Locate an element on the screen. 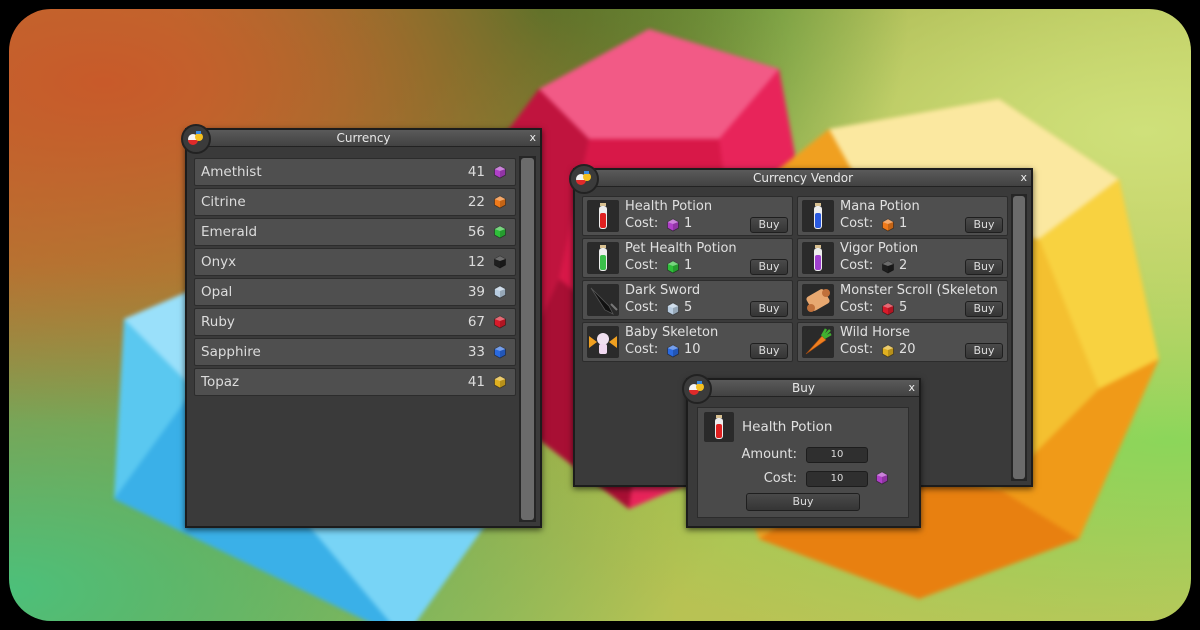 The width and height of the screenshot is (1200, 630). item-name: Pet Health Potion is located at coordinates (681, 248).